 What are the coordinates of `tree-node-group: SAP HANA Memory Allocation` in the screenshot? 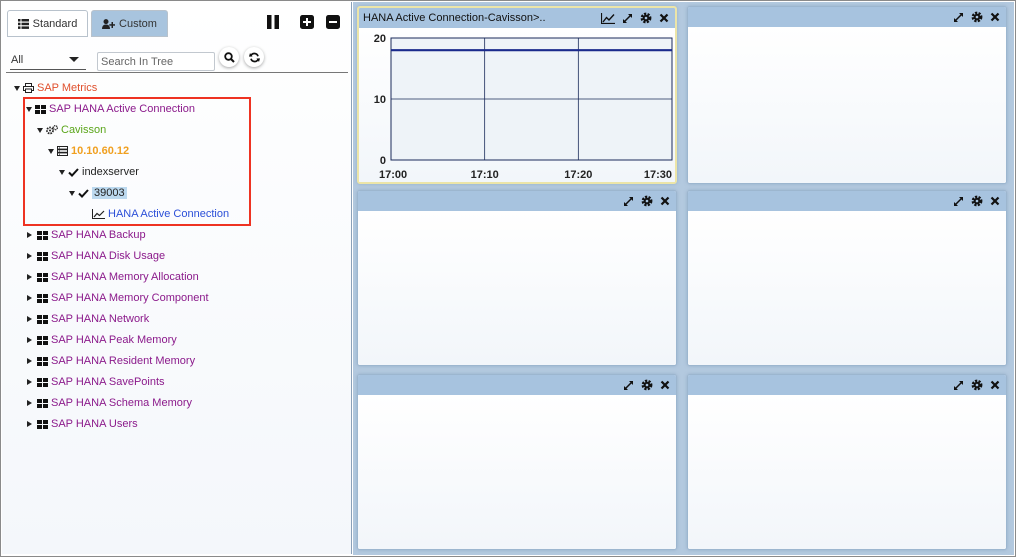 It's located at (112, 277).